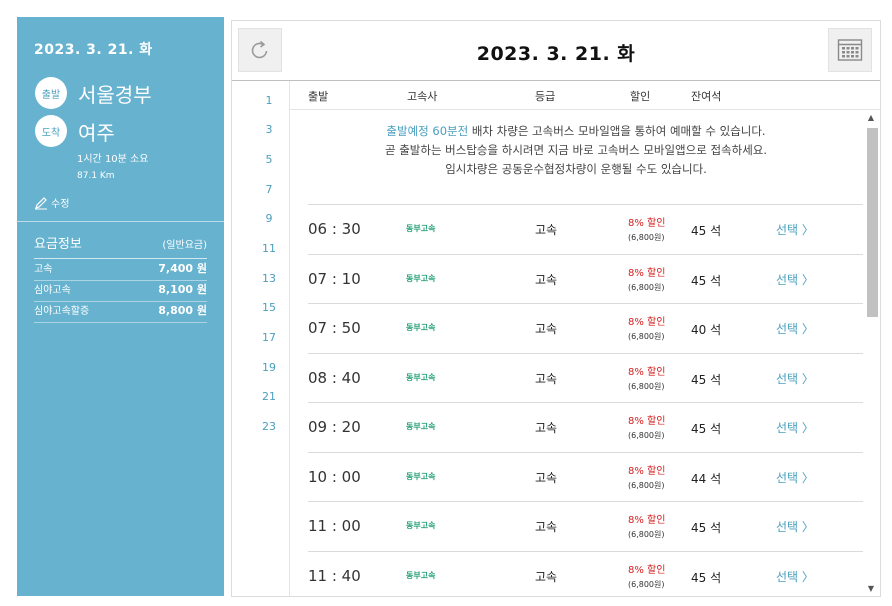 Image resolution: width=892 pixels, height=606 pixels. Describe the element at coordinates (58, 244) in the screenshot. I see `fare-title: 요금정보` at that location.